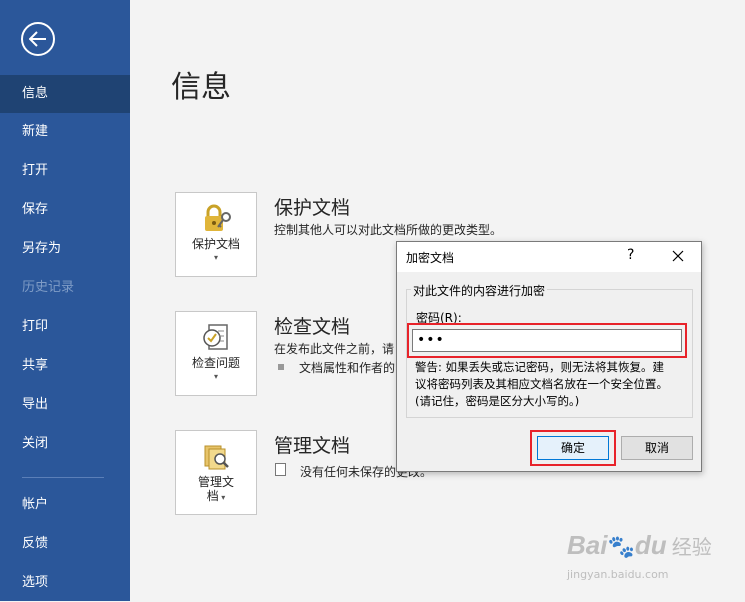  What do you see at coordinates (312, 446) in the screenshot?
I see `manage-document-heading: 管理文档` at bounding box center [312, 446].